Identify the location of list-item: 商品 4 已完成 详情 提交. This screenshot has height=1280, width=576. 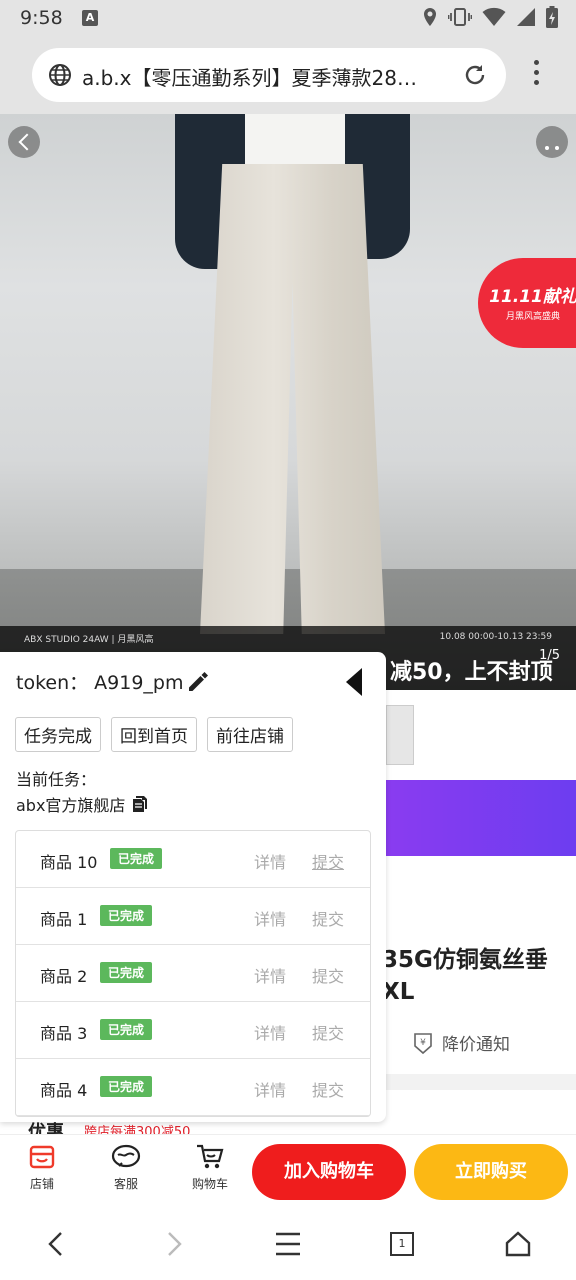
(193, 1087).